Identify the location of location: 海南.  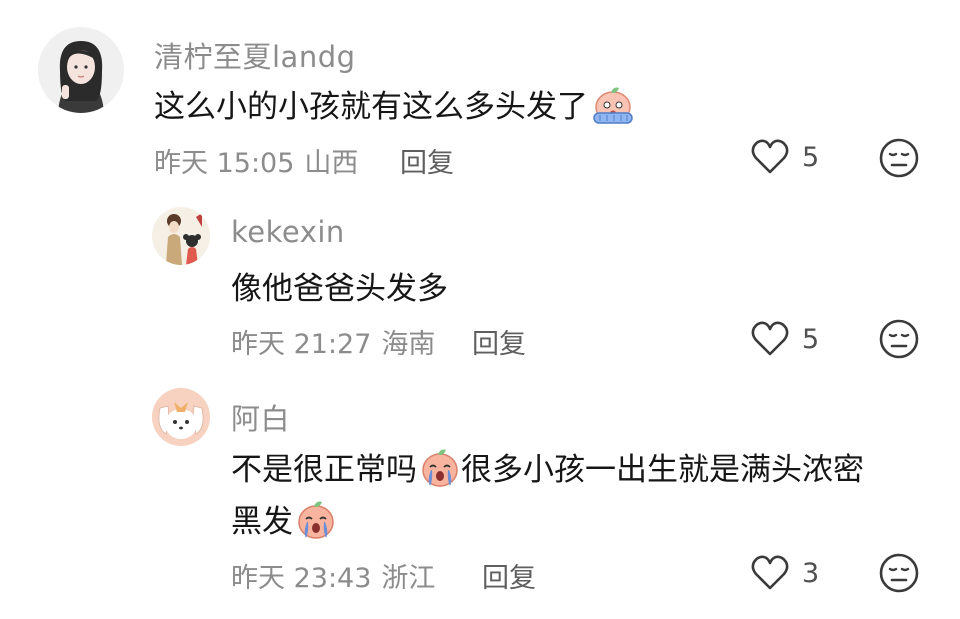
(408, 344).